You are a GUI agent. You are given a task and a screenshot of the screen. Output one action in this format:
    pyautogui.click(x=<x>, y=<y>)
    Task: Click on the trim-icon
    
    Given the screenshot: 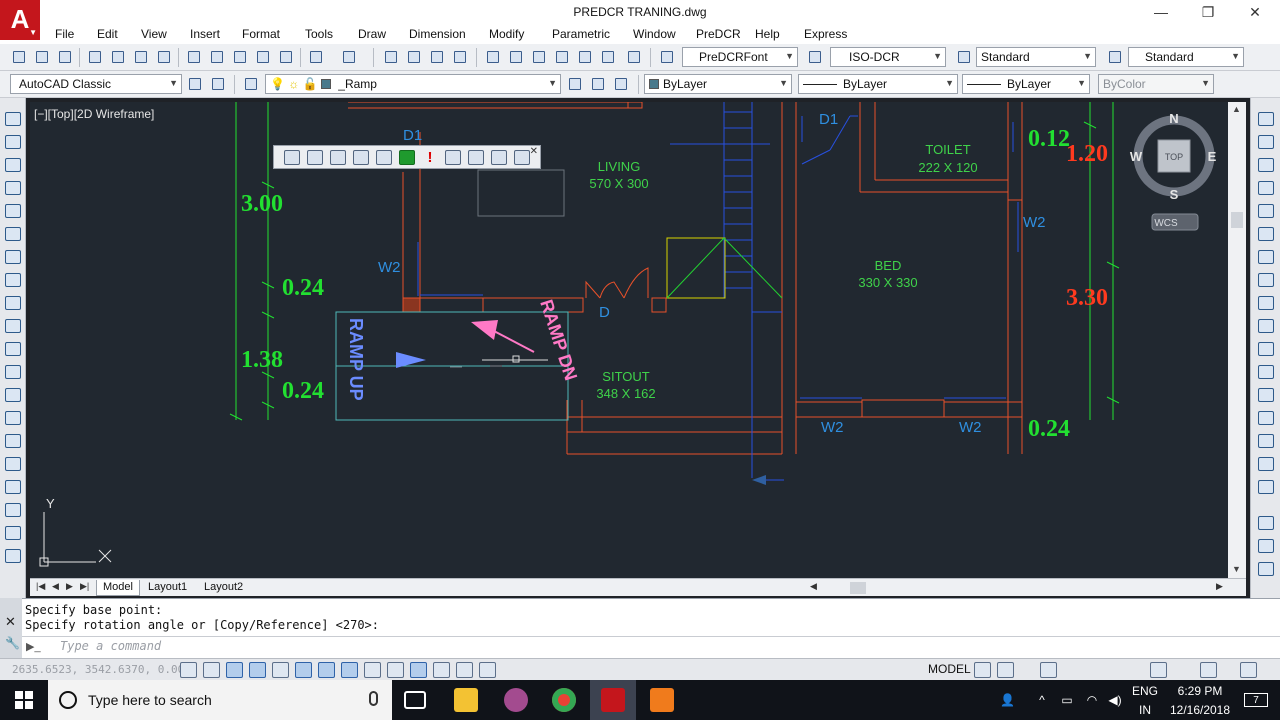 What is the action you would take?
    pyautogui.click(x=1266, y=326)
    